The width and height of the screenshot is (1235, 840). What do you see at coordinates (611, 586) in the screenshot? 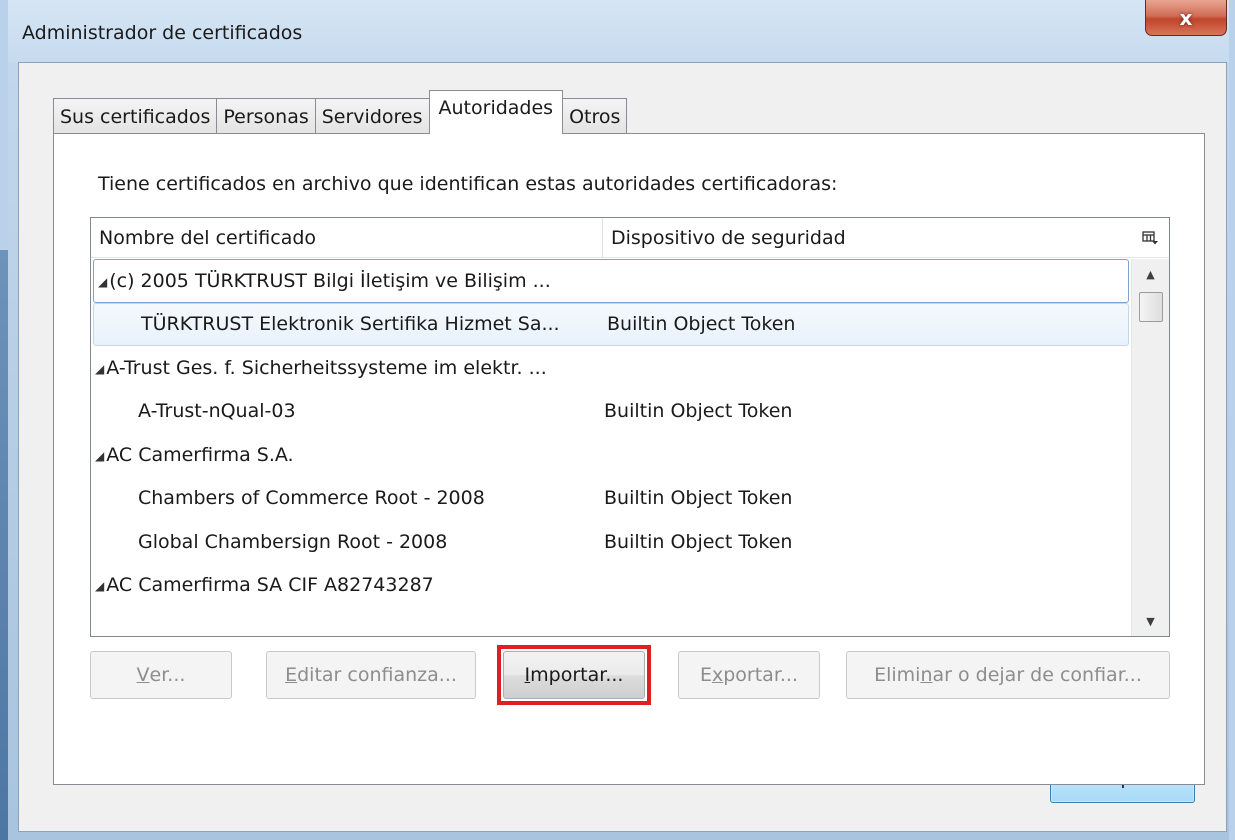
I see `tree-row: ◢ AC Camerfirma SA CIF A82743287` at bounding box center [611, 586].